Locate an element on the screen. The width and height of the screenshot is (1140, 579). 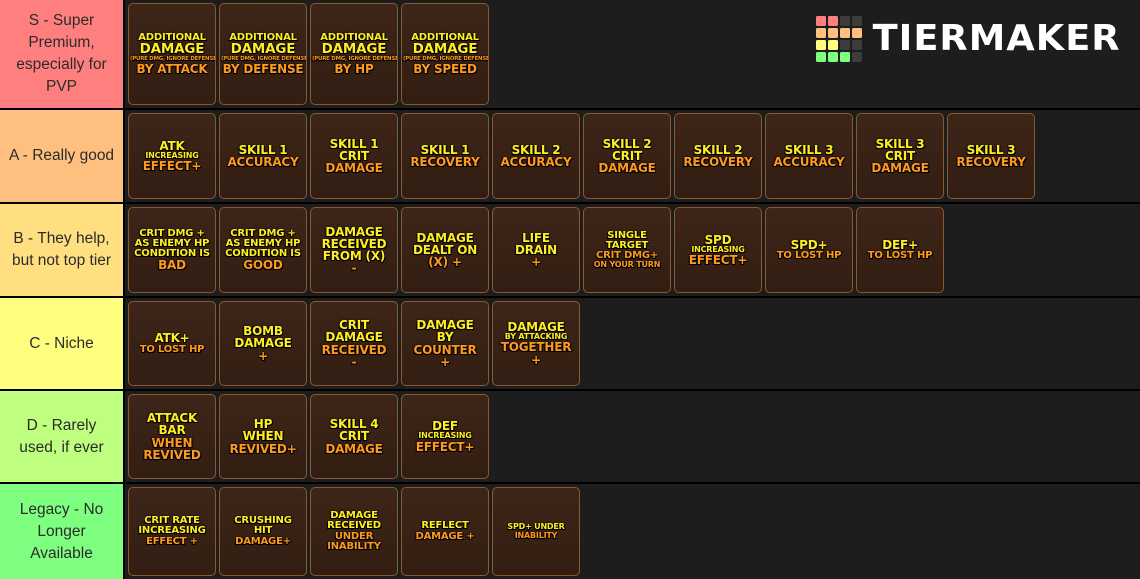
tier-card: CRIT DAMAGE RECEIVED - is located at coordinates (354, 343).